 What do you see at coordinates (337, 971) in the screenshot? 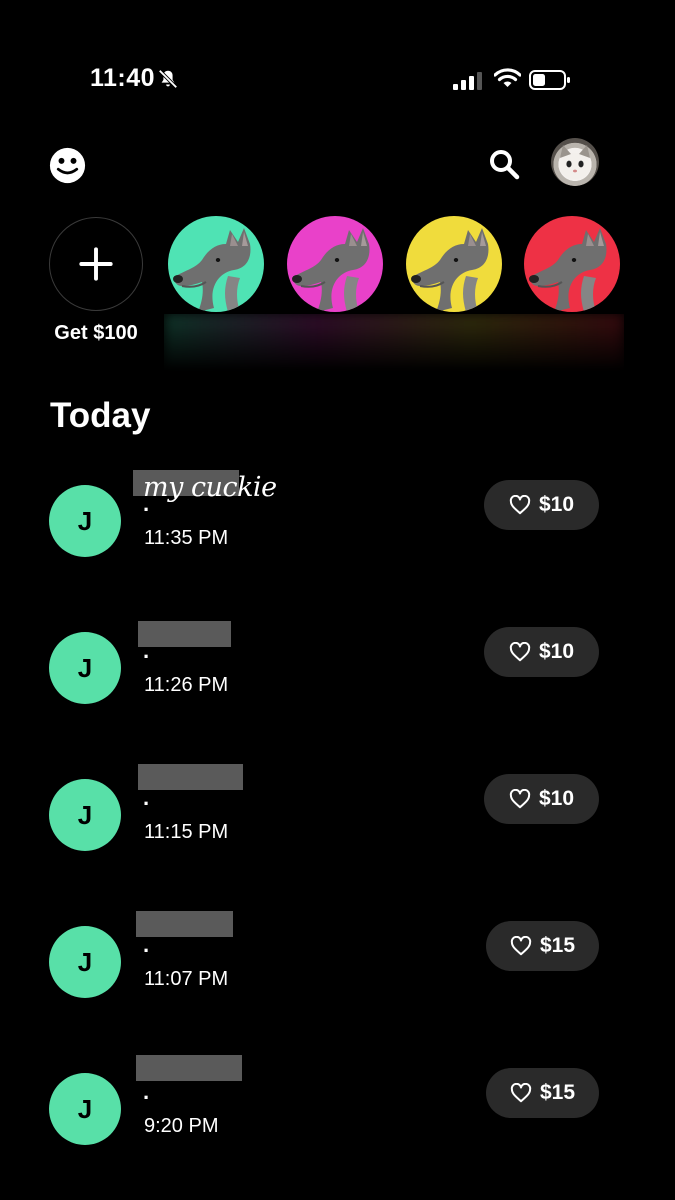
I see `activity-row: J . 11:07 PM $15` at bounding box center [337, 971].